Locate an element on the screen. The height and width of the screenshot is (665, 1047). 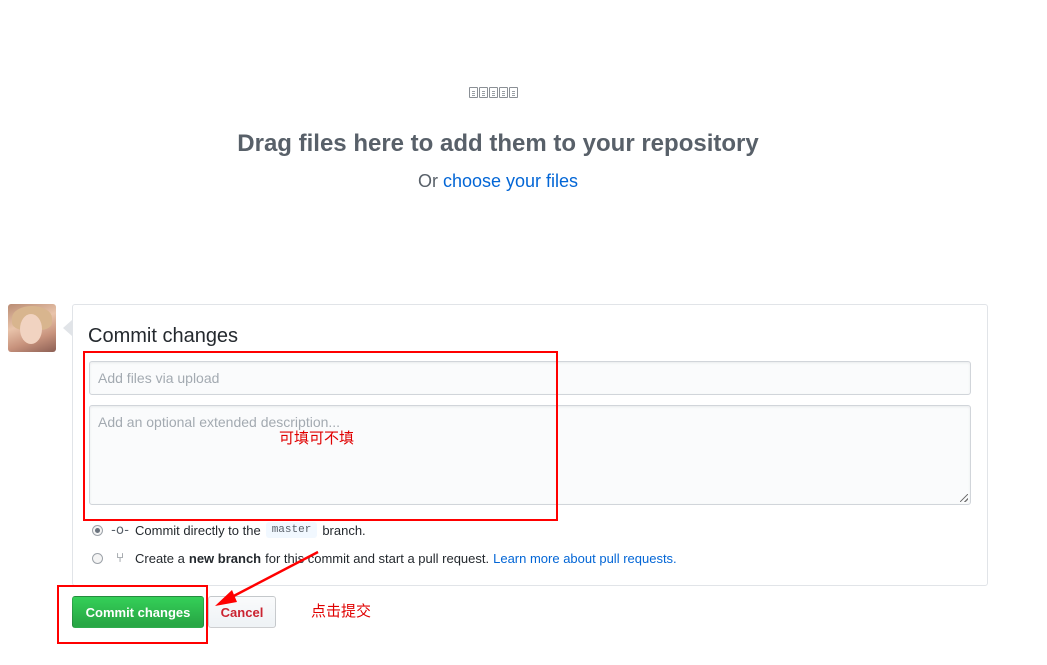
new-branch-text: Create a is located at coordinates (160, 558).